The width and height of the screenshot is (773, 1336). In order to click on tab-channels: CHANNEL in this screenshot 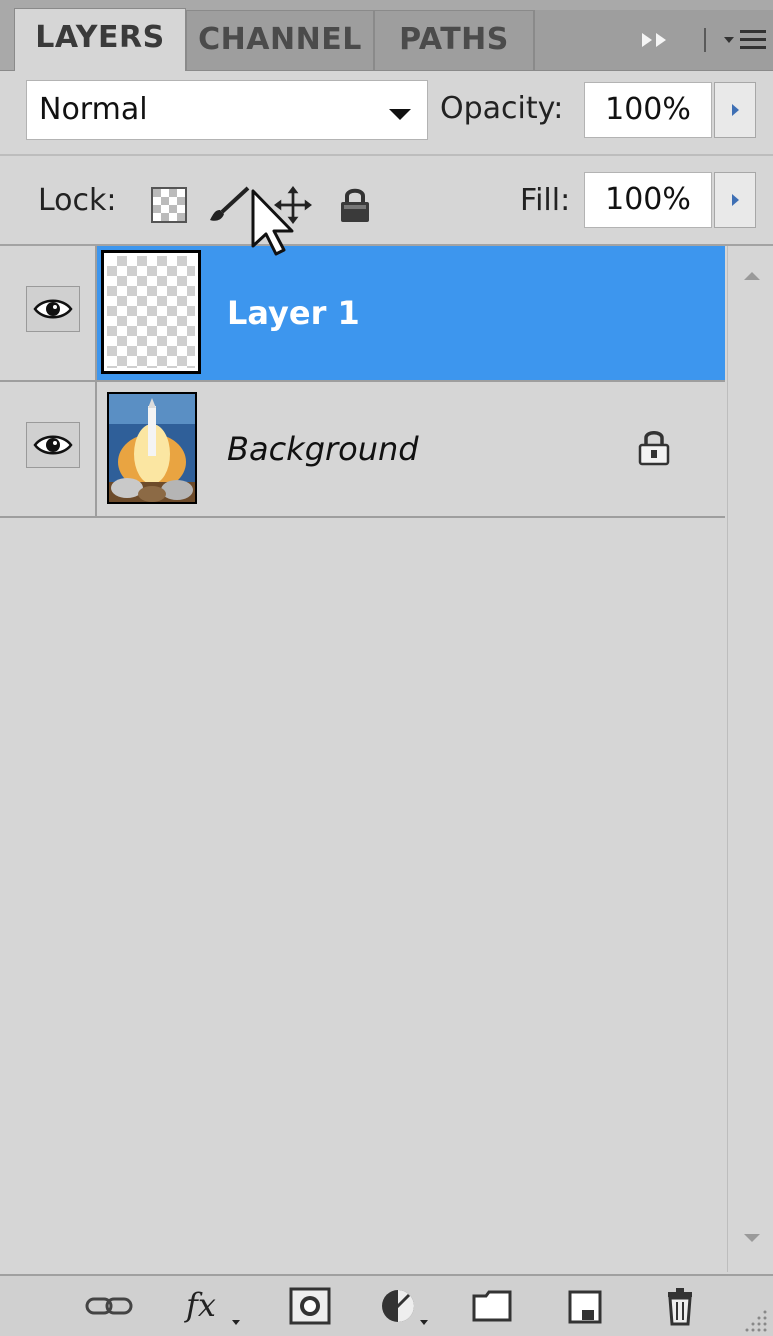, I will do `click(280, 40)`.